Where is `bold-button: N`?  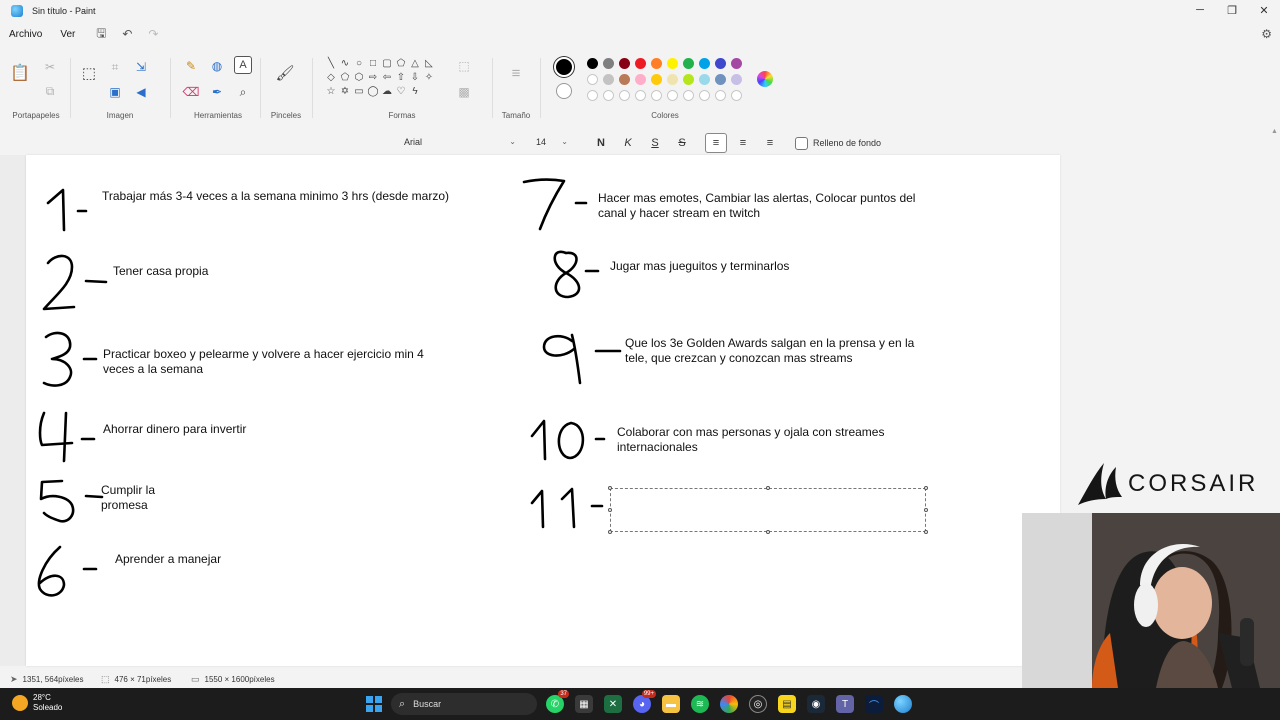 bold-button: N is located at coordinates (601, 143).